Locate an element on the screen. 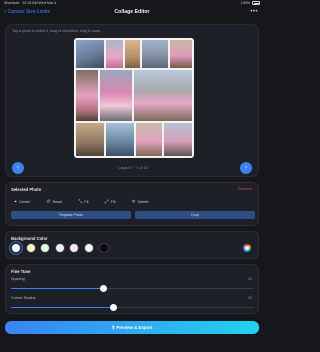 The width and height of the screenshot is (320, 352). fill-button: ⤢ Fill is located at coordinates (110, 202).